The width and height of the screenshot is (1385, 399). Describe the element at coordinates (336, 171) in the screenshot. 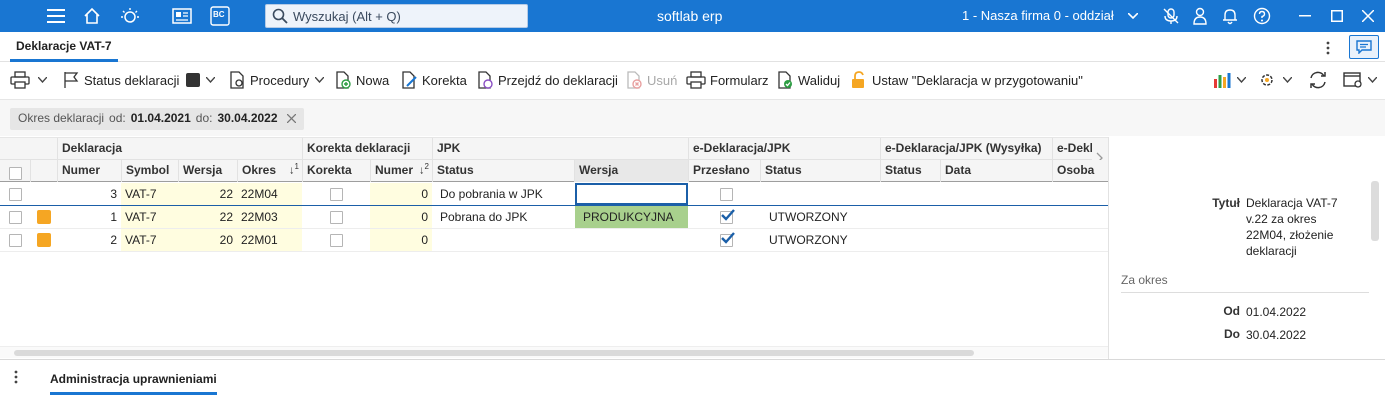

I see `column-header-korekta: Korekta` at that location.